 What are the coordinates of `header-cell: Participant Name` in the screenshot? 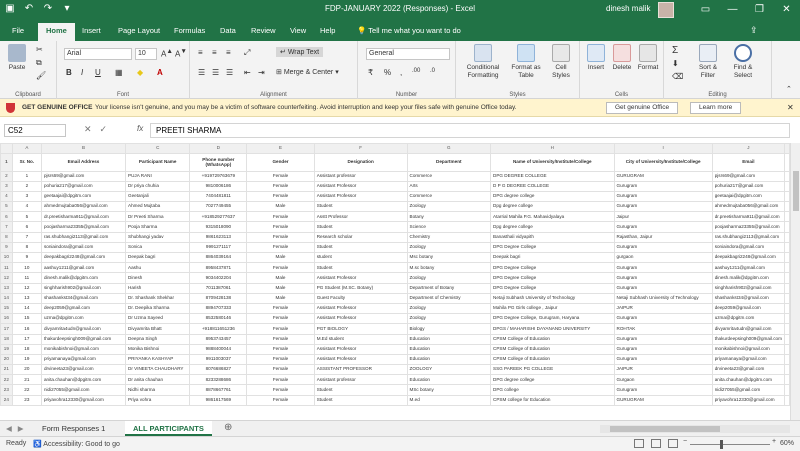 It's located at (158, 162).